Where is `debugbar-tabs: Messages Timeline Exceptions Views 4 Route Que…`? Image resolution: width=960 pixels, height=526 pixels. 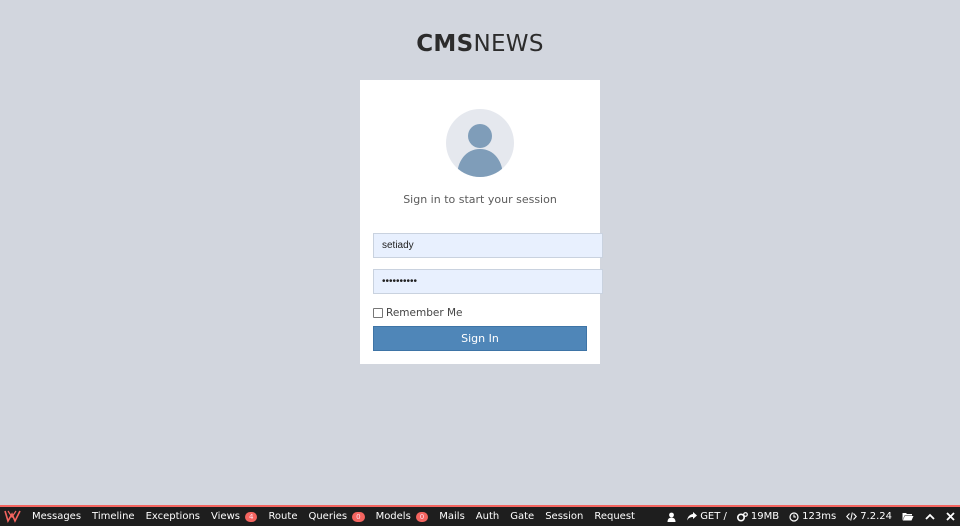
debugbar-tabs: Messages Timeline Exceptions Views 4 Route Que… is located at coordinates (339, 516).